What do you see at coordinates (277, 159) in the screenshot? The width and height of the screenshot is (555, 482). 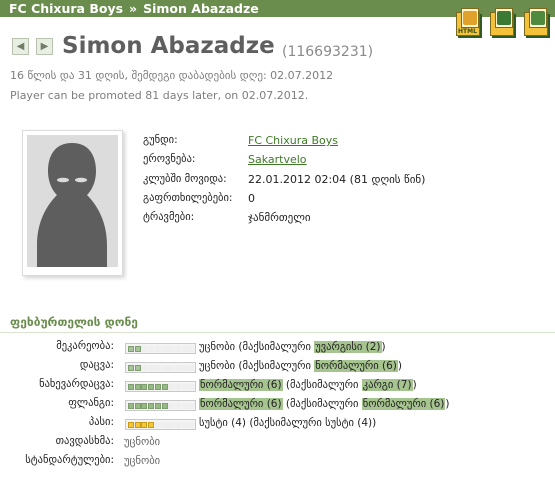 I see `nationality-link: Sakartvelo` at bounding box center [277, 159].